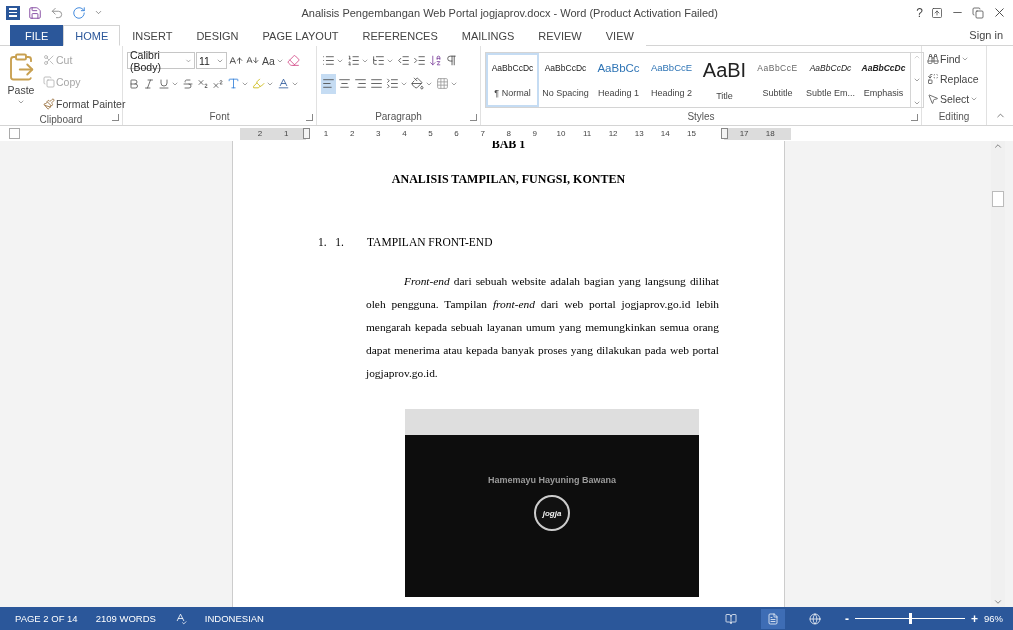 The width and height of the screenshot is (1013, 630). What do you see at coordinates (587, 133) in the screenshot?
I see `ruler-number: 11` at bounding box center [587, 133].